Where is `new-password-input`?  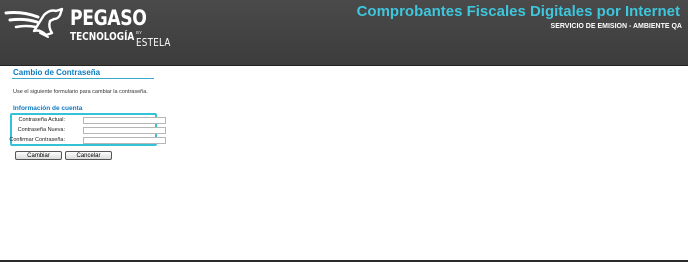
new-password-input is located at coordinates (124, 130).